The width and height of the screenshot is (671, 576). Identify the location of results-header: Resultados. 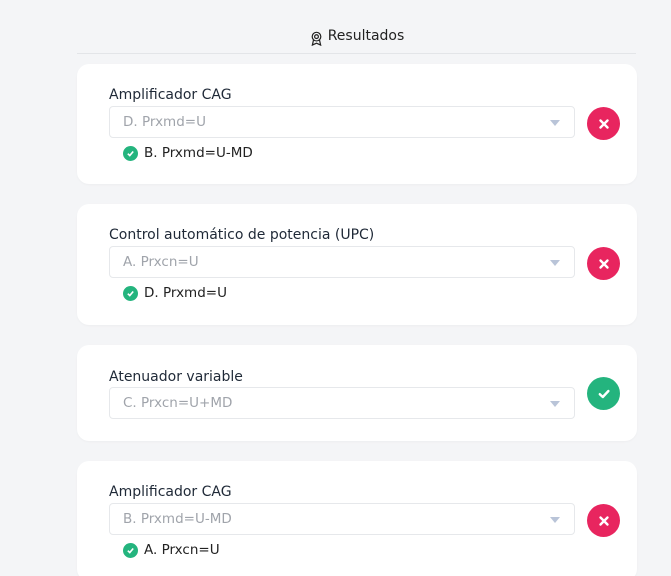
(356, 41).